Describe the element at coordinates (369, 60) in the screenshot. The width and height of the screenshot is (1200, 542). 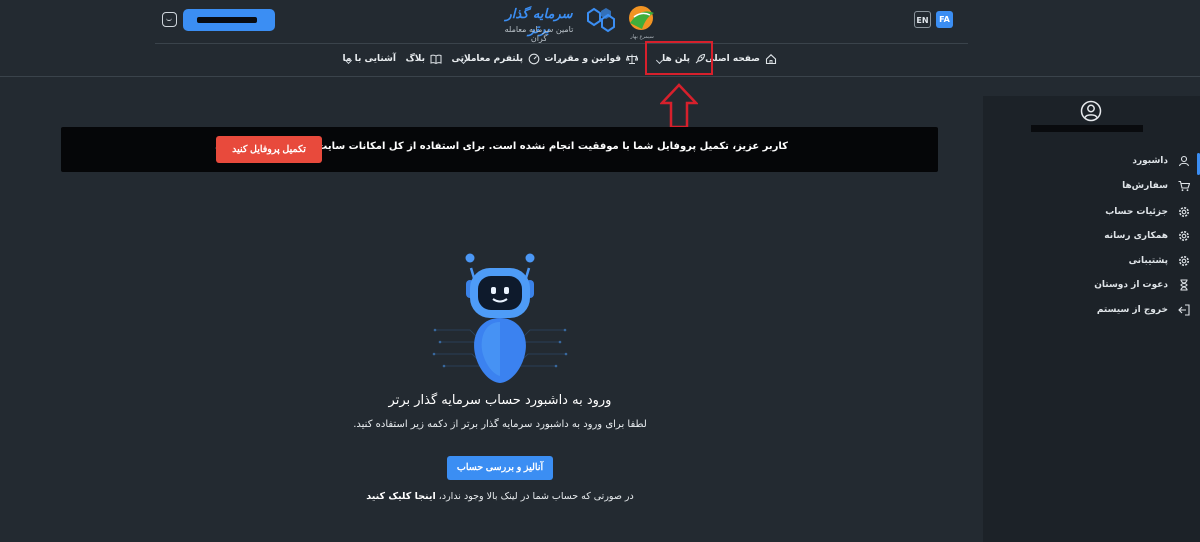
I see `nav-item-about: آشنایی با ما` at that location.